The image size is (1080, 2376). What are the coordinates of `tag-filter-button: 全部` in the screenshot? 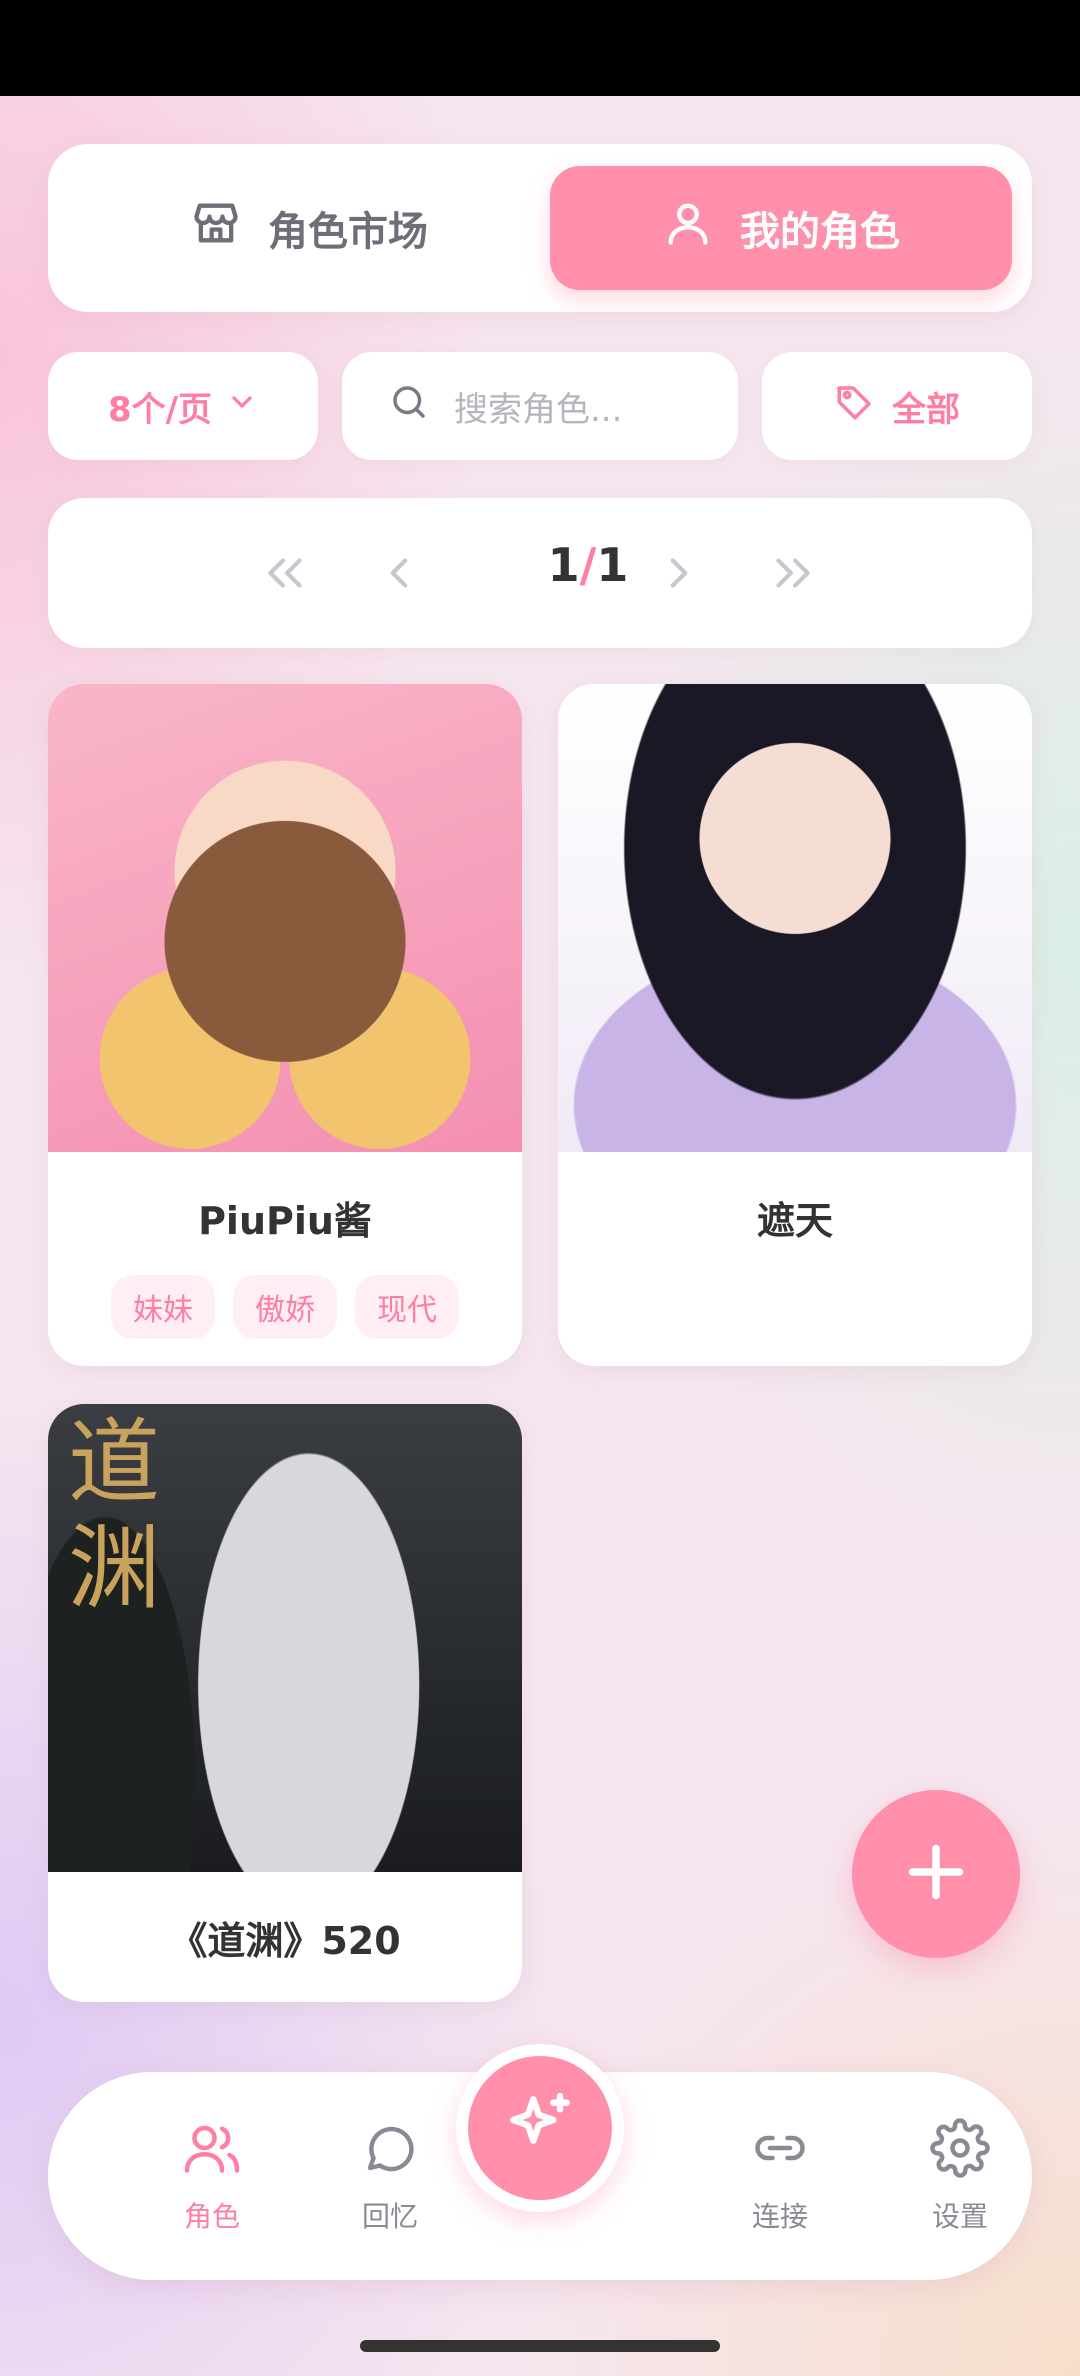 It's located at (897, 406).